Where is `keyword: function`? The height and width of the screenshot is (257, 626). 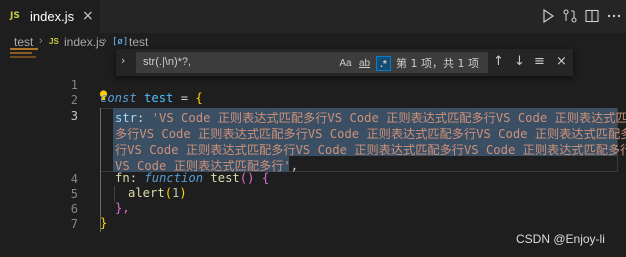 keyword: function is located at coordinates (174, 178).